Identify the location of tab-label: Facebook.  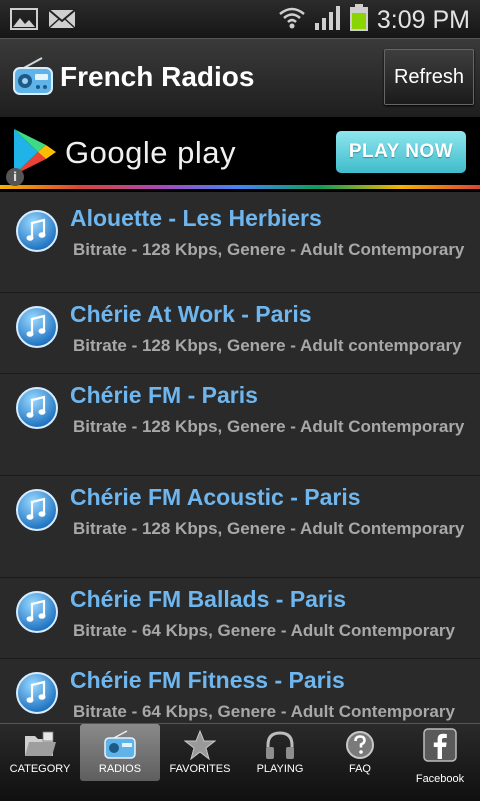
(440, 779).